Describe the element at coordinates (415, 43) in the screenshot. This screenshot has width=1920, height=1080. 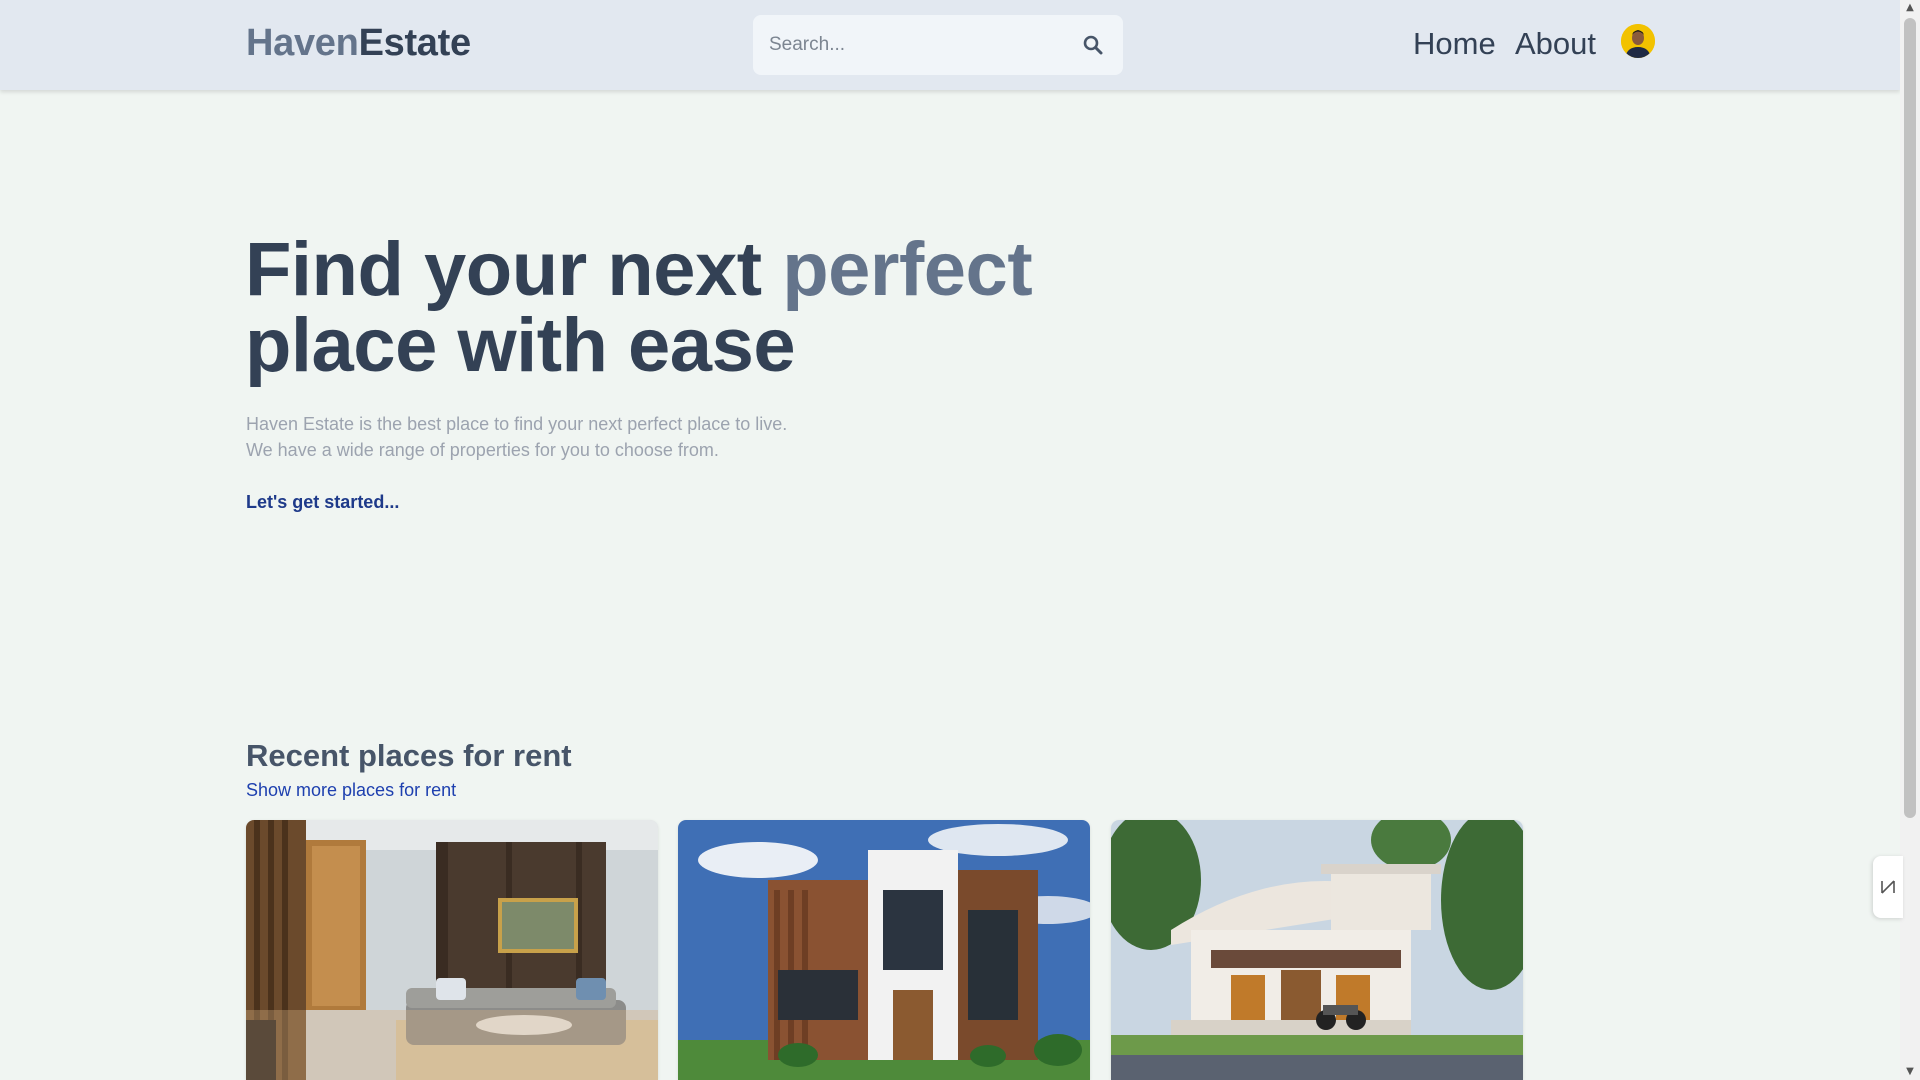
I see `logo-part-estate: Estate` at that location.